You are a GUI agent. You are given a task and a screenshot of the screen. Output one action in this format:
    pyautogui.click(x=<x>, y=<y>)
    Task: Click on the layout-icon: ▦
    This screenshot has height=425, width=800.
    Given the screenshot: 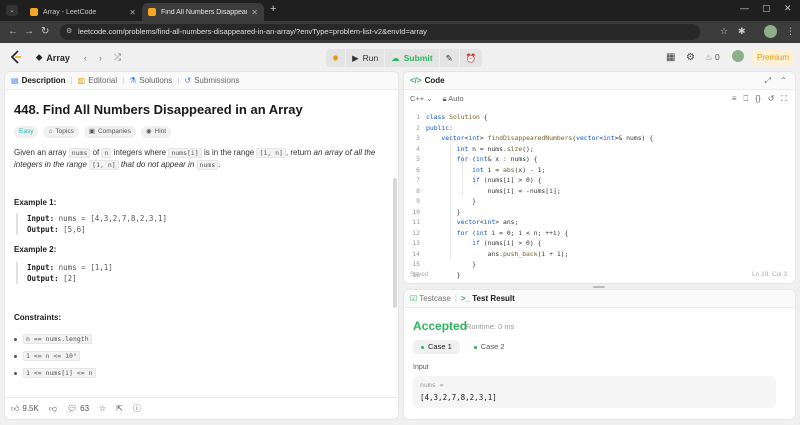 What is the action you would take?
    pyautogui.click(x=670, y=57)
    